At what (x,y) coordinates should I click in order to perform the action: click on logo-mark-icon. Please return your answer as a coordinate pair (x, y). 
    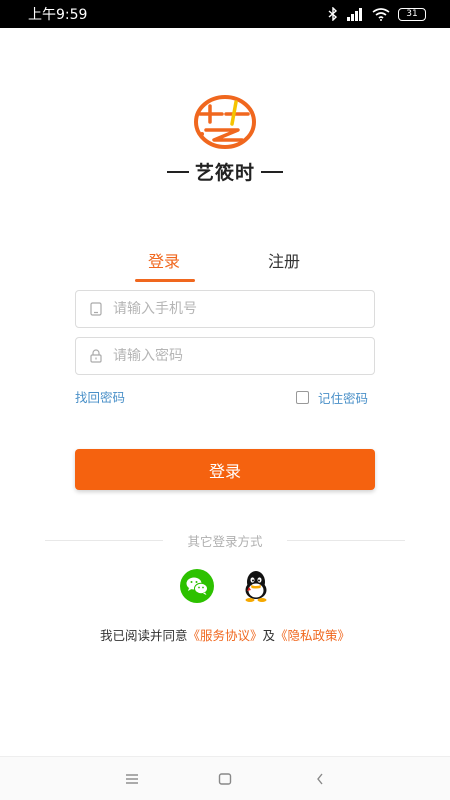
    Looking at the image, I should click on (225, 122).